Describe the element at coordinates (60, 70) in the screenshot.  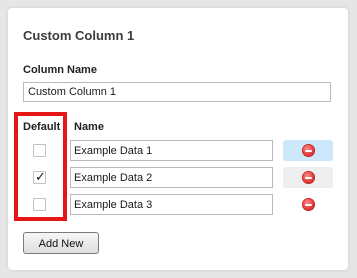
I see `column-name-label: Column Name` at that location.